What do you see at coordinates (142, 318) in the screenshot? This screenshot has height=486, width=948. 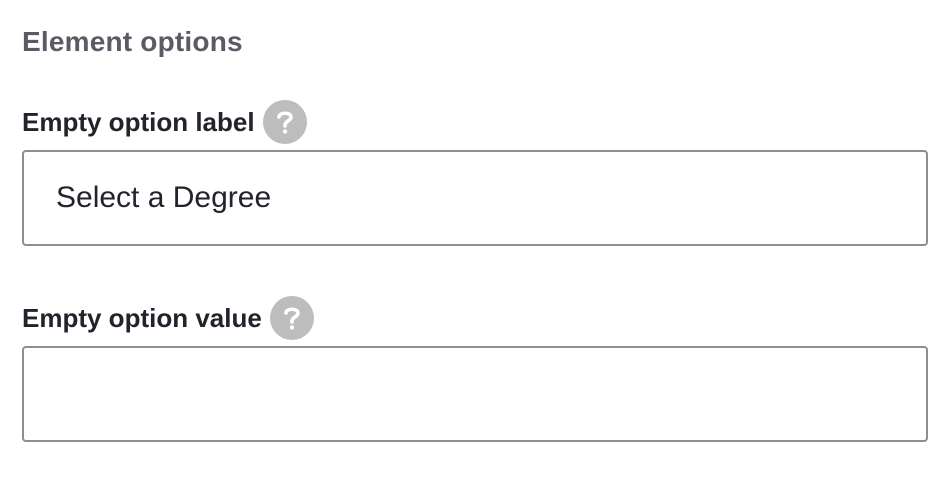 I see `empty-option-value-title: Empty option value` at bounding box center [142, 318].